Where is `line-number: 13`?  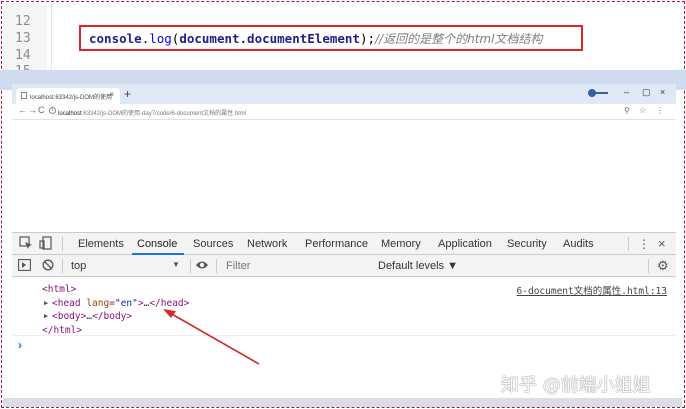
line-number: 13 is located at coordinates (23, 38).